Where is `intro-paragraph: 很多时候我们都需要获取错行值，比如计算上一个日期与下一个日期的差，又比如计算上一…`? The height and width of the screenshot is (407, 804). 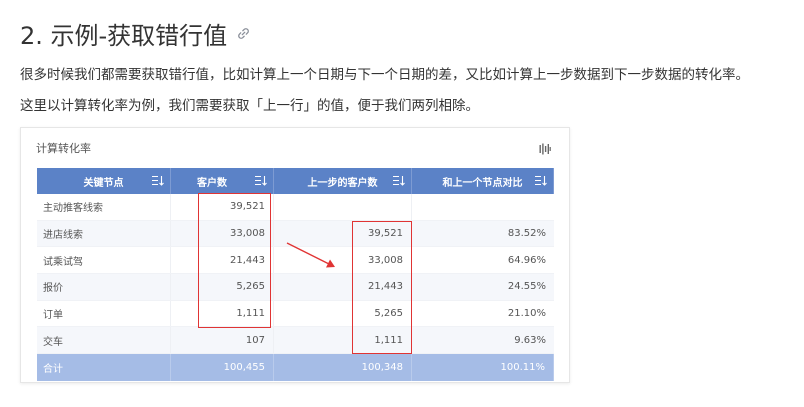
intro-paragraph: 很多时候我们都需要获取错行值，比如计算上一个日期与下一个日期的差，又比如计算上一… is located at coordinates (384, 75).